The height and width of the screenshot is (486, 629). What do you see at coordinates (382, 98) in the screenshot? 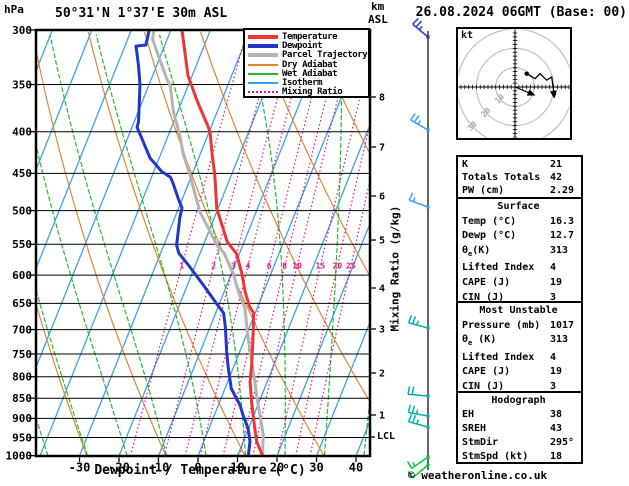
I see `km-tick-label: 8` at bounding box center [382, 98].